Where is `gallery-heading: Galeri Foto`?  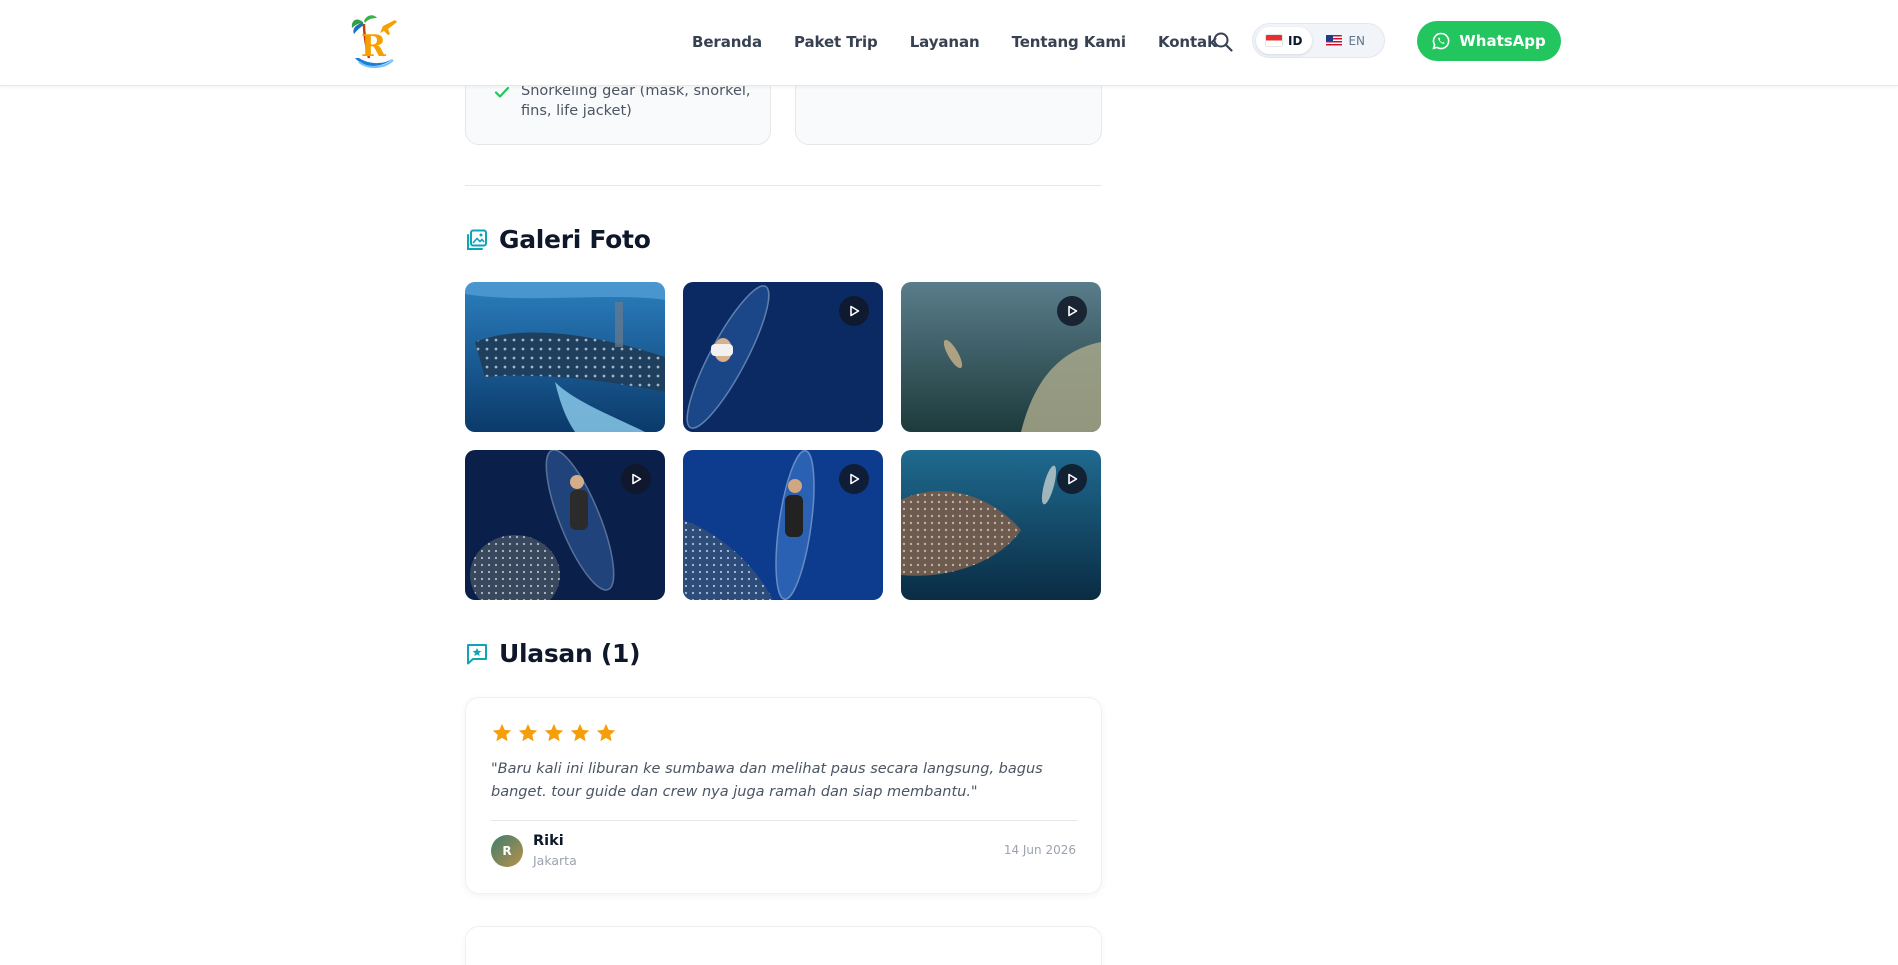 gallery-heading: Galeri Foto is located at coordinates (558, 239).